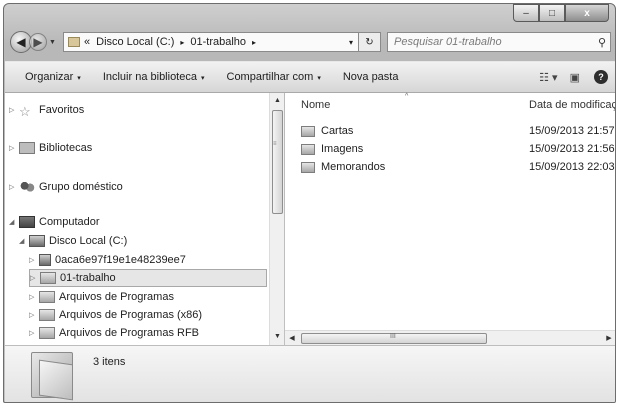 This screenshot has height=406, width=619. I want to click on search-input: Pesquisar 01-trabalho ⚲, so click(499, 42).